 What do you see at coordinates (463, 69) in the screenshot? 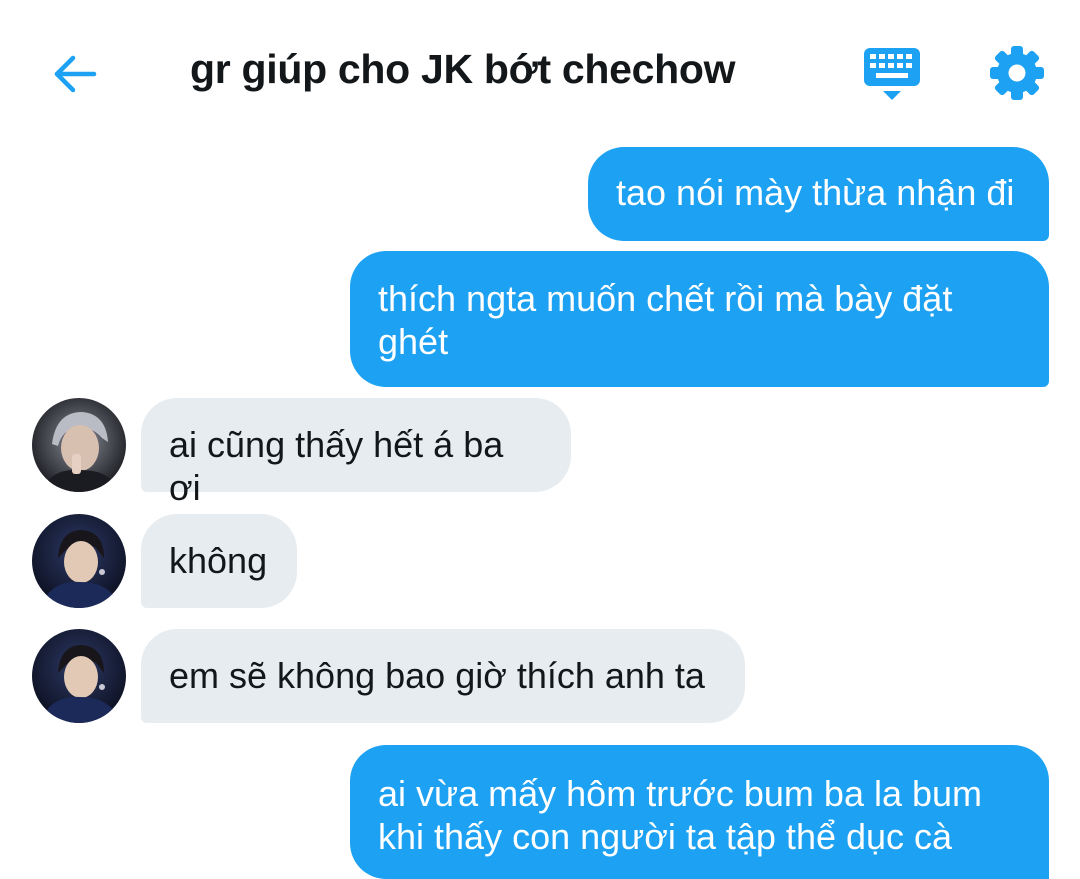
I see `conversation-title: gr giúp cho JK bớt chechow` at bounding box center [463, 69].